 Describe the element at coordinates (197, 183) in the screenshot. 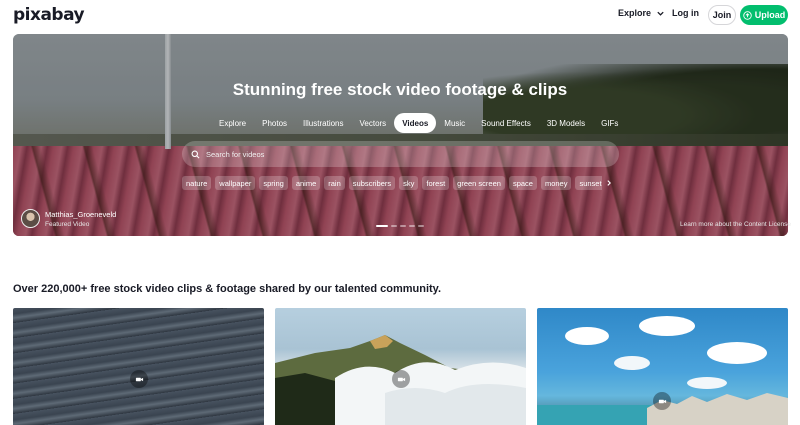

I see `tag-chip: nature` at that location.